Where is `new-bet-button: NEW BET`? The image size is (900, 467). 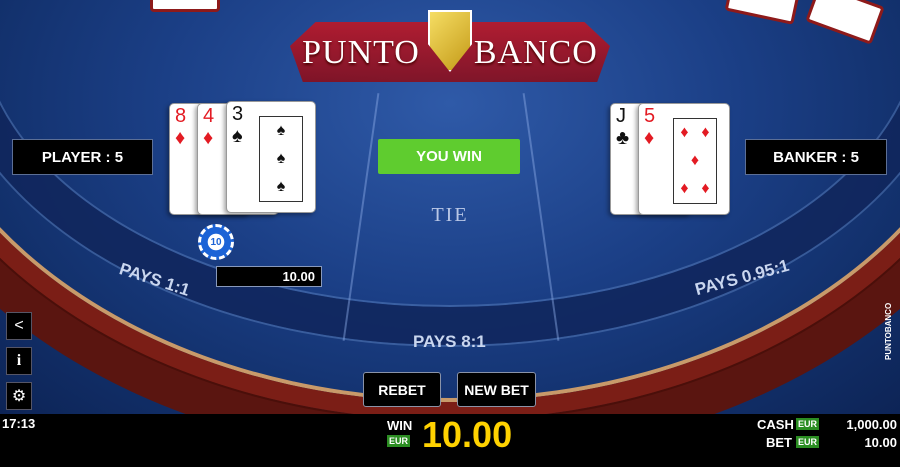
new-bet-button: NEW BET is located at coordinates (496, 389).